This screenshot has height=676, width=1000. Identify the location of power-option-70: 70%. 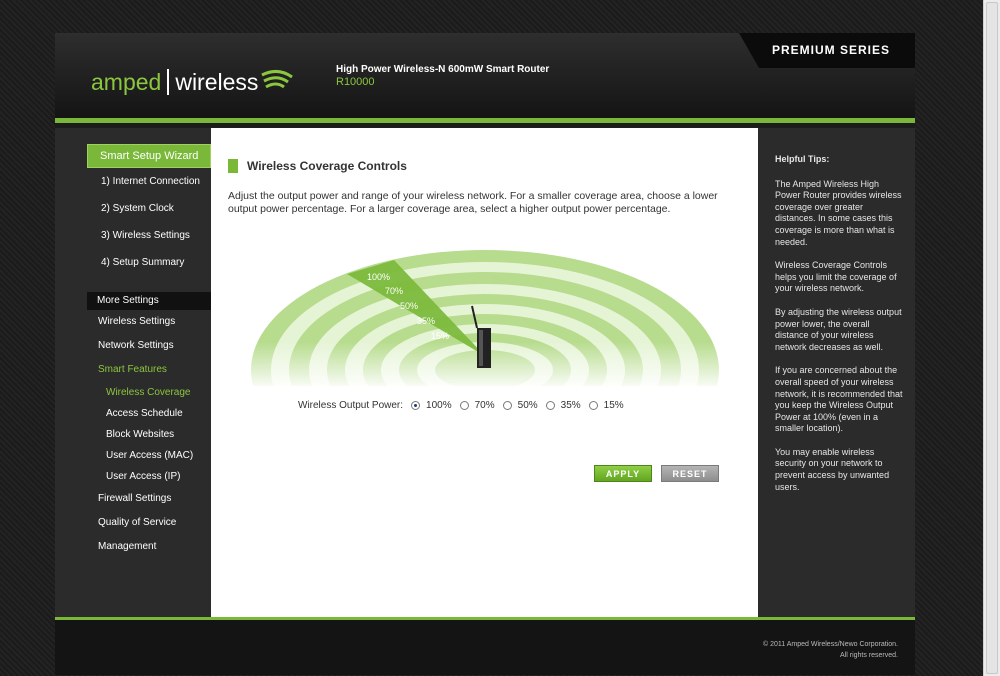
(477, 405).